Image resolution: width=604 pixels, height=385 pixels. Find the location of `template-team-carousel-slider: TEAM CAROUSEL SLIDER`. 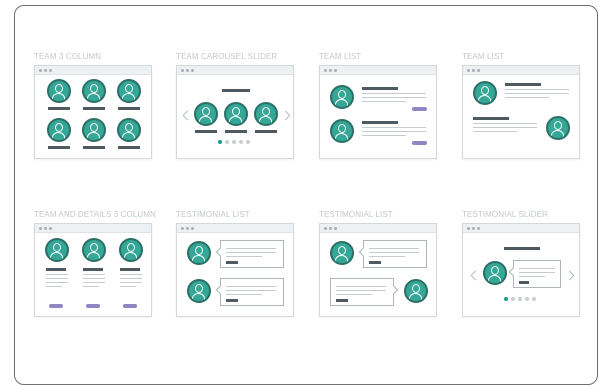

template-team-carousel-slider: TEAM CAROUSEL SLIDER is located at coordinates (235, 106).